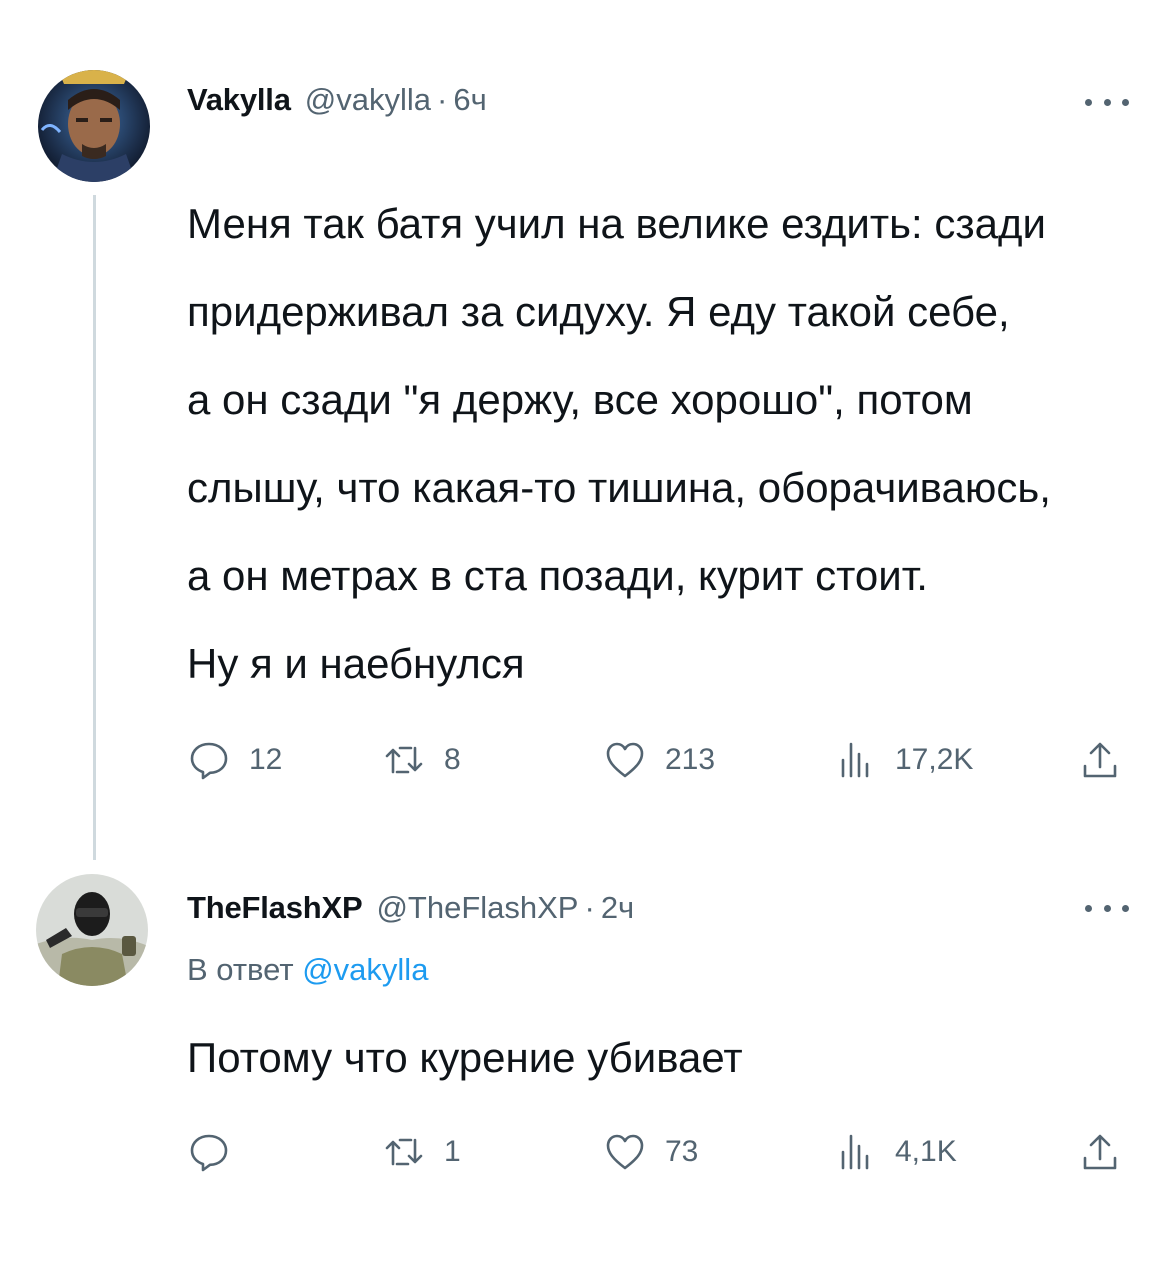  What do you see at coordinates (582, 1152) in the screenshot?
I see `action-bar: 1 73 4,1K` at bounding box center [582, 1152].